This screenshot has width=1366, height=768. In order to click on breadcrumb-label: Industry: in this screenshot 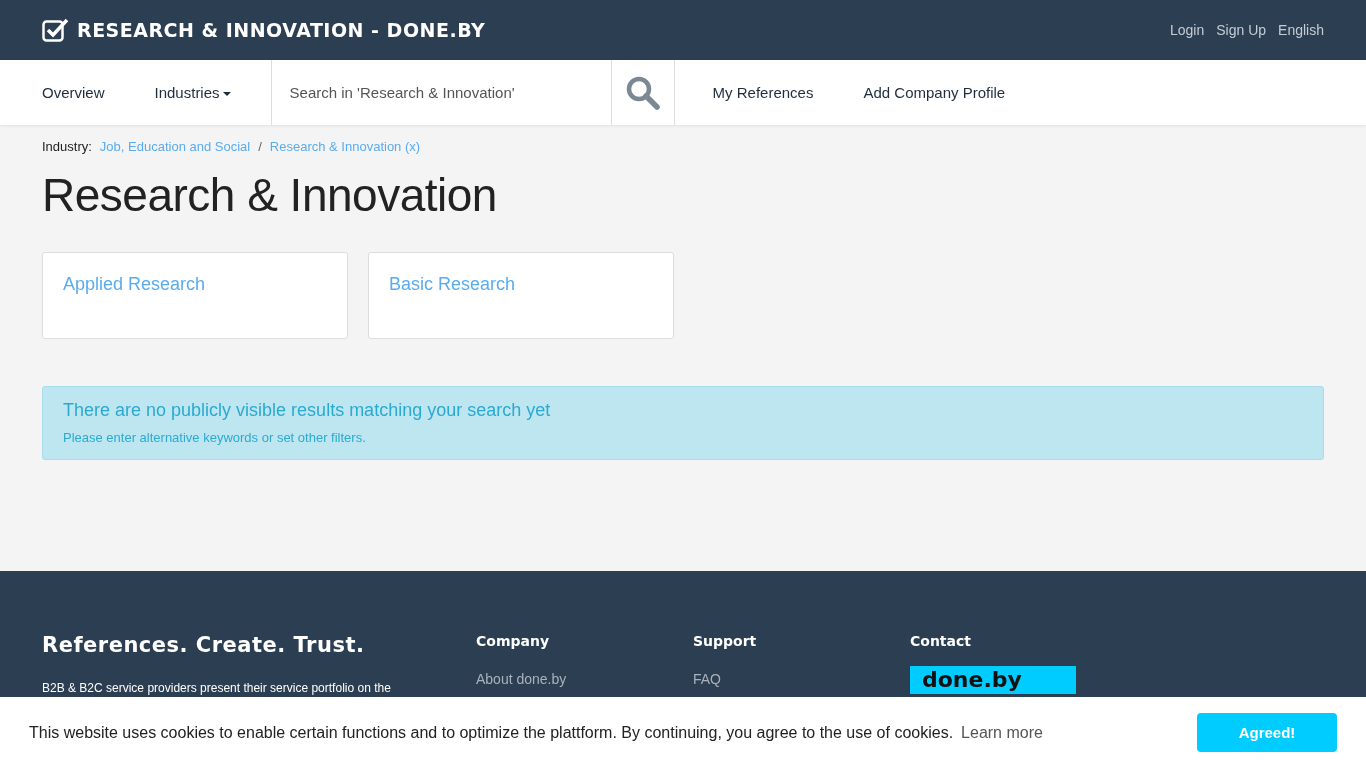, I will do `click(67, 146)`.